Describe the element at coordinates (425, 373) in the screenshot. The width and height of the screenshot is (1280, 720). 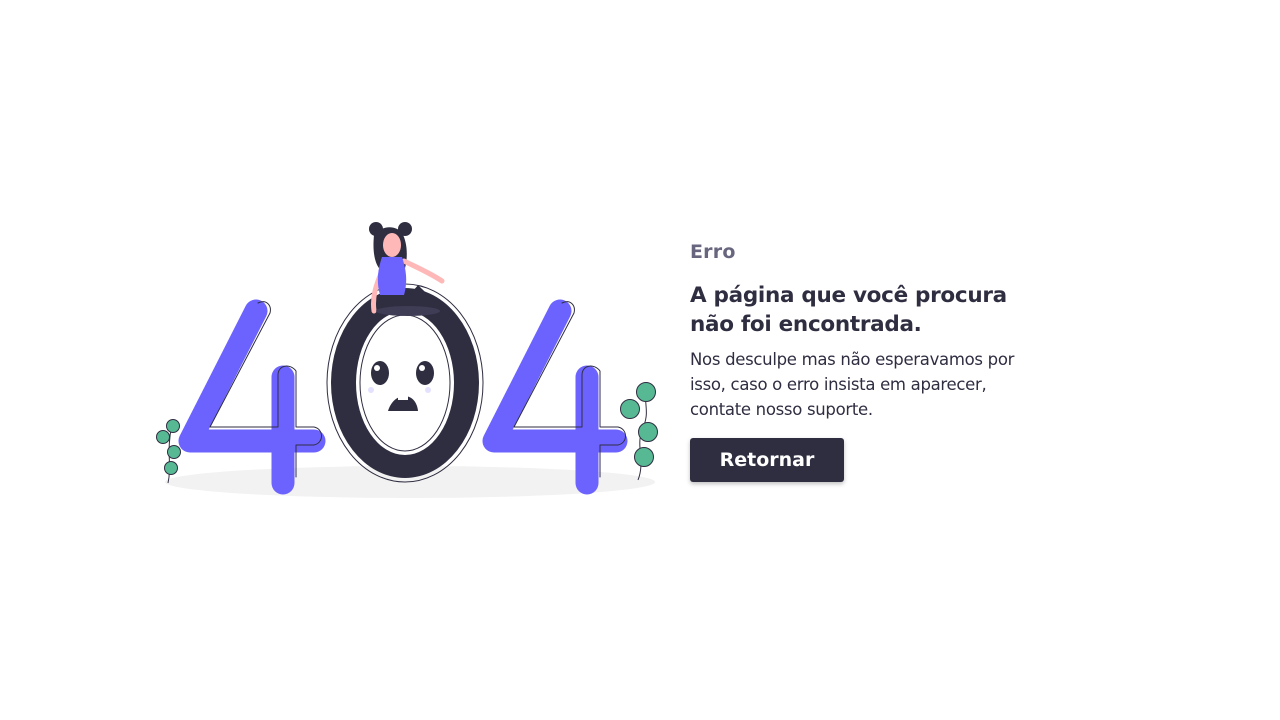
I see `right-eye` at that location.